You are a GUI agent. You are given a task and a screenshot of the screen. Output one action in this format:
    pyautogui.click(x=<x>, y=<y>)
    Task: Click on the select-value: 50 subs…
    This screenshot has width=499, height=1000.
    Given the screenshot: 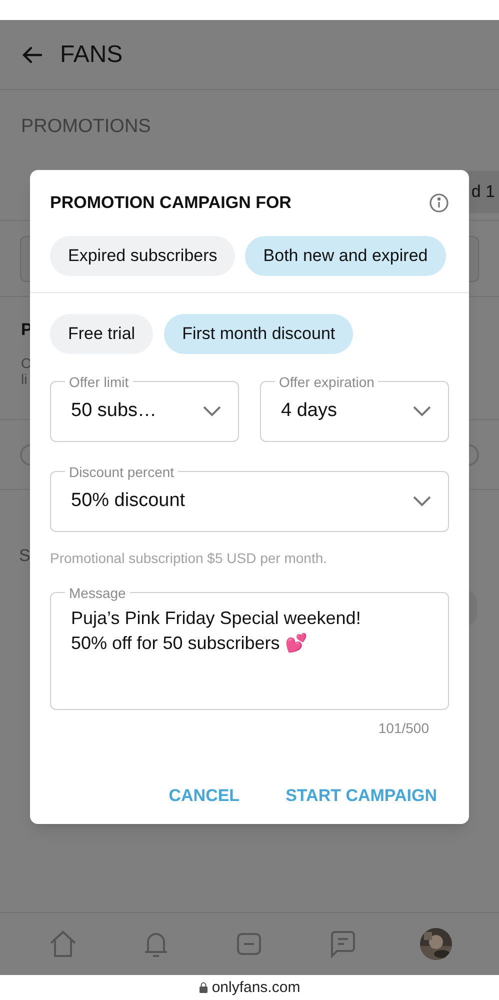 What is the action you would take?
    pyautogui.click(x=114, y=410)
    